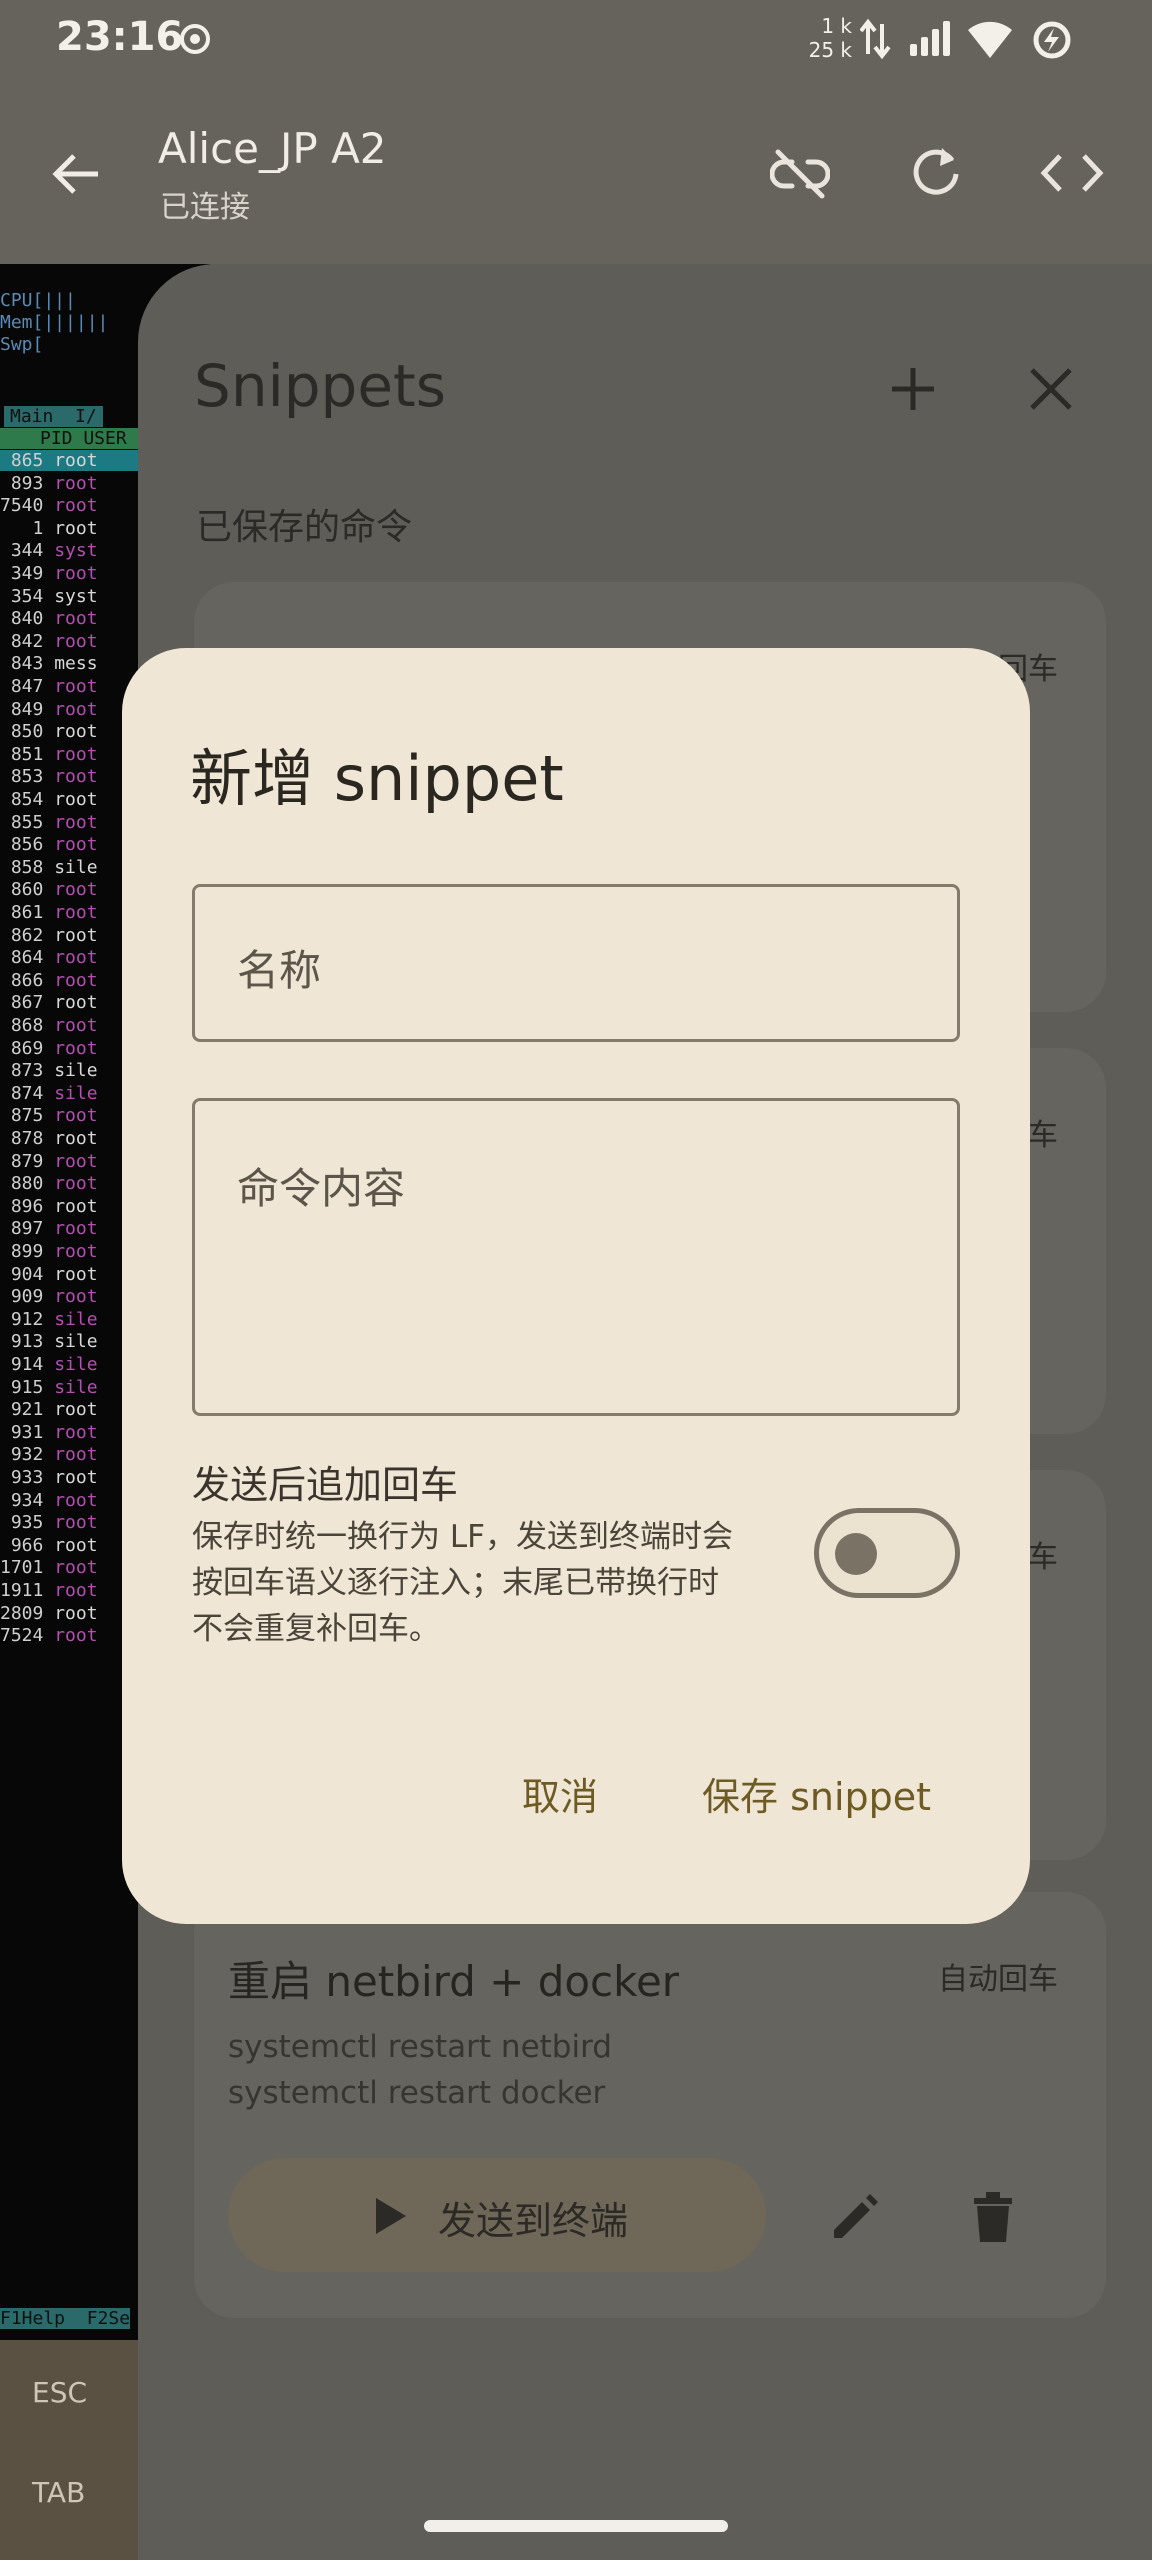 The image size is (1152, 2560). Describe the element at coordinates (27, 980) in the screenshot. I see `process-pid: 866` at that location.